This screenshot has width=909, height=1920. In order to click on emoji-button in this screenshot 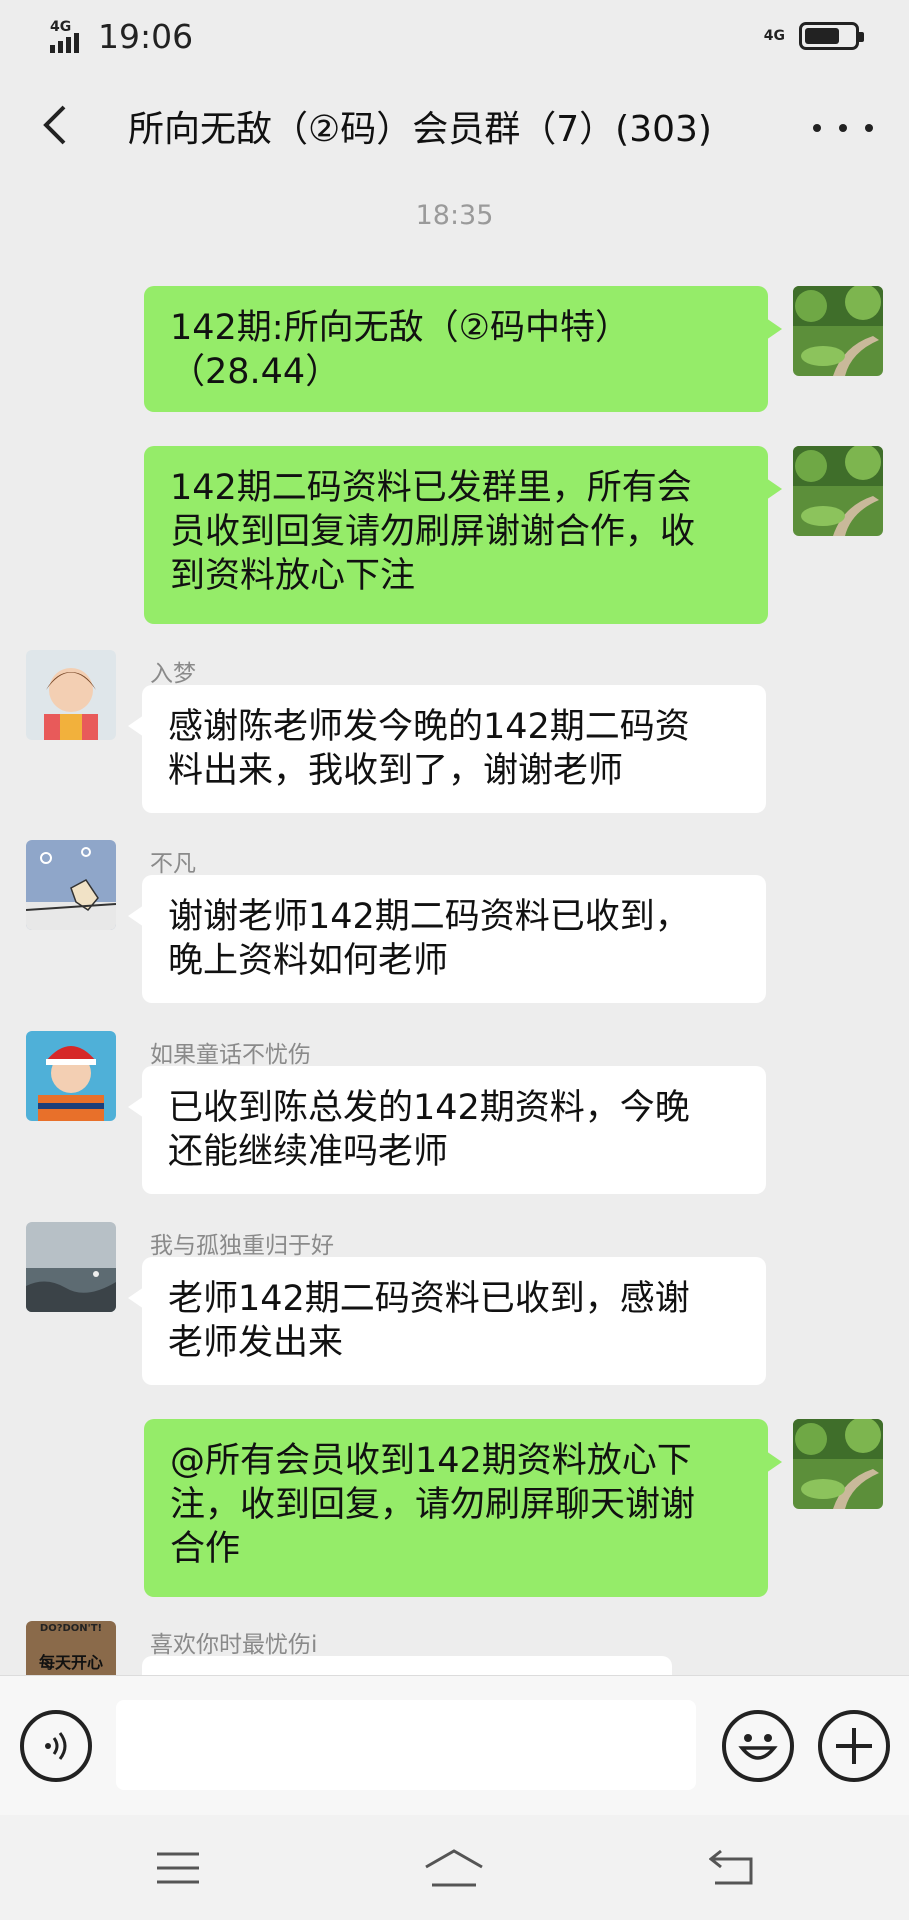, I will do `click(758, 1746)`.